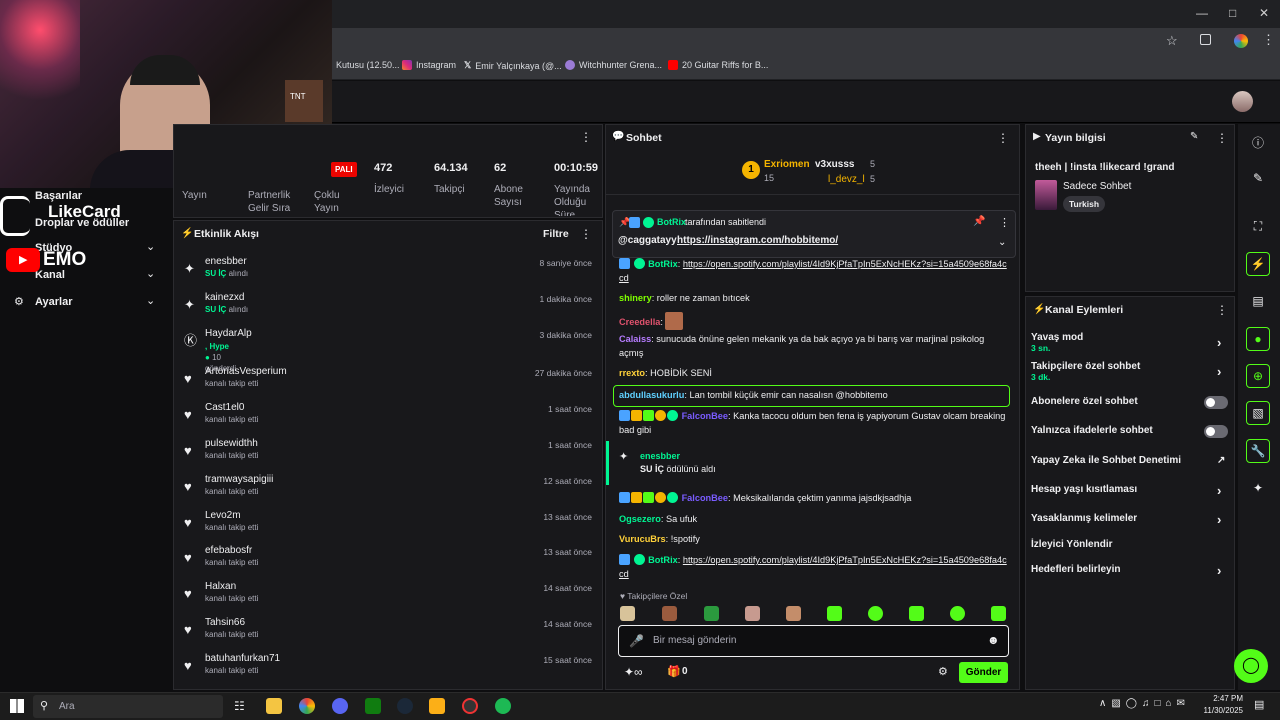 Image resolution: width=1280 pixels, height=720 pixels. What do you see at coordinates (1258, 339) in the screenshot?
I see `chat-icon: ●` at bounding box center [1258, 339].